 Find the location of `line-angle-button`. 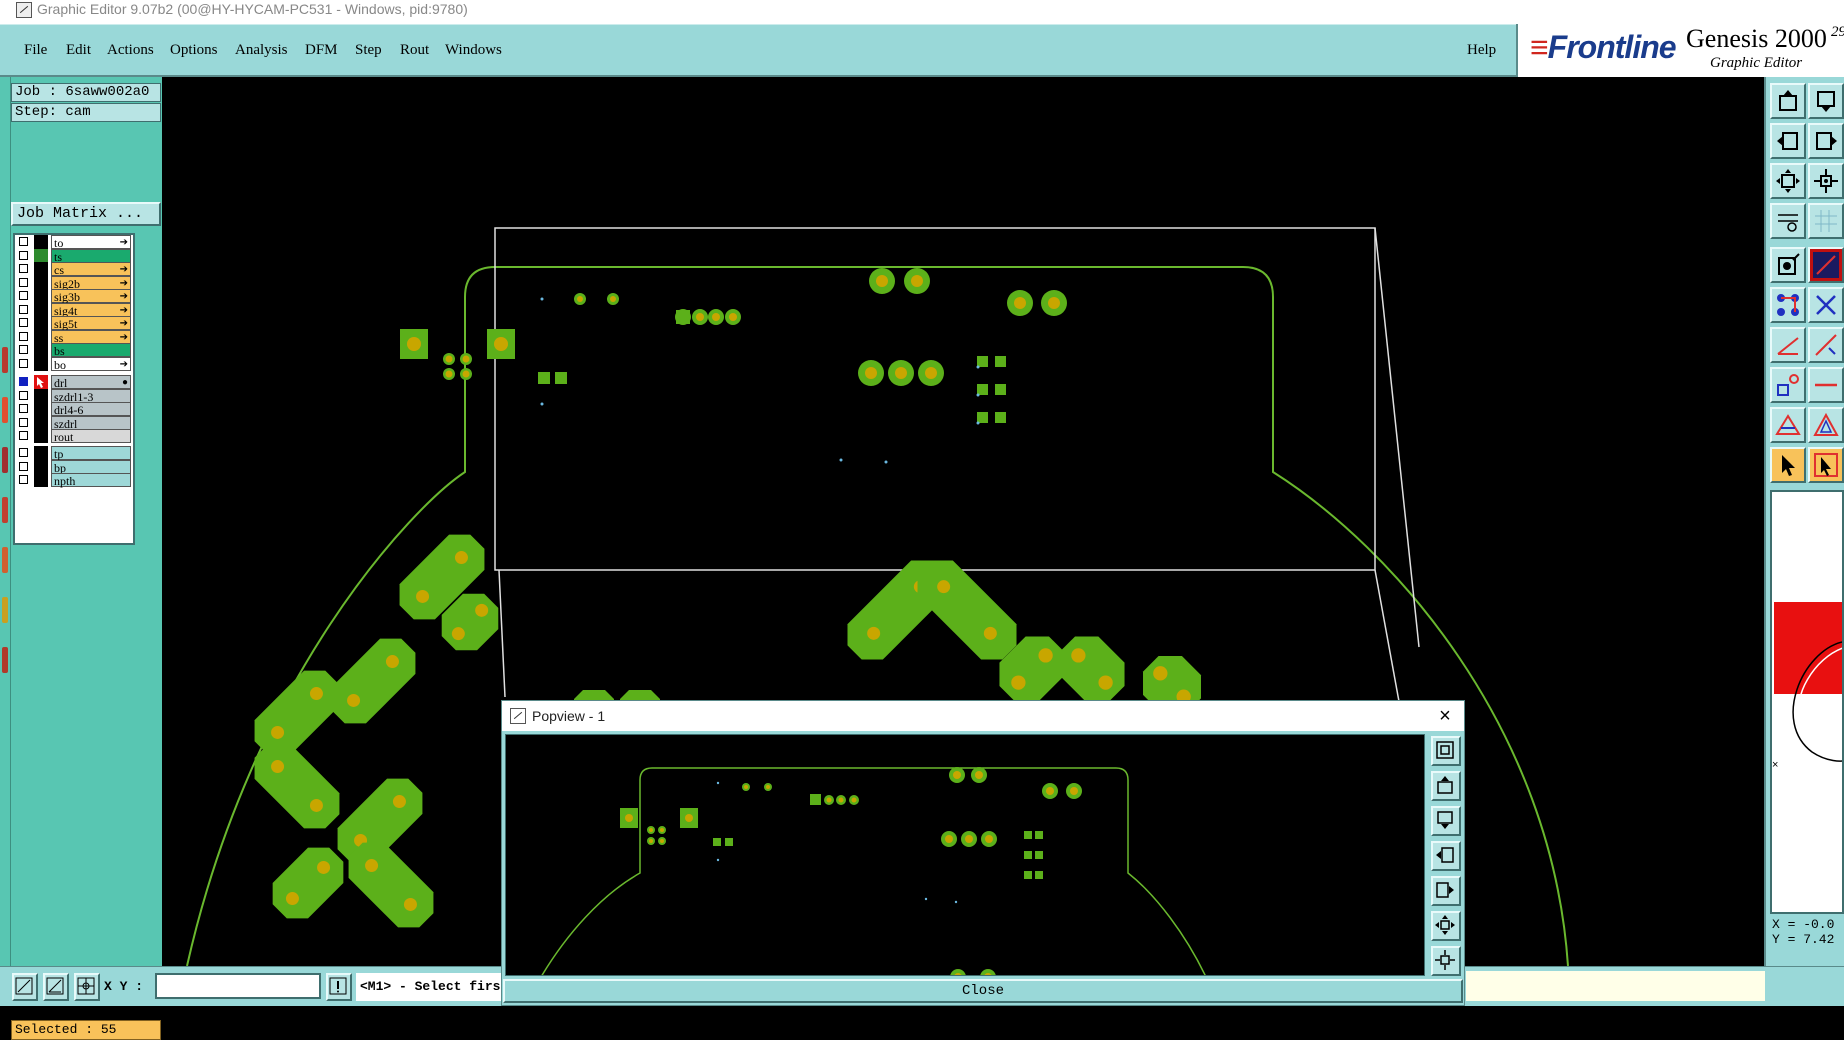

line-angle-button is located at coordinates (1788, 345).